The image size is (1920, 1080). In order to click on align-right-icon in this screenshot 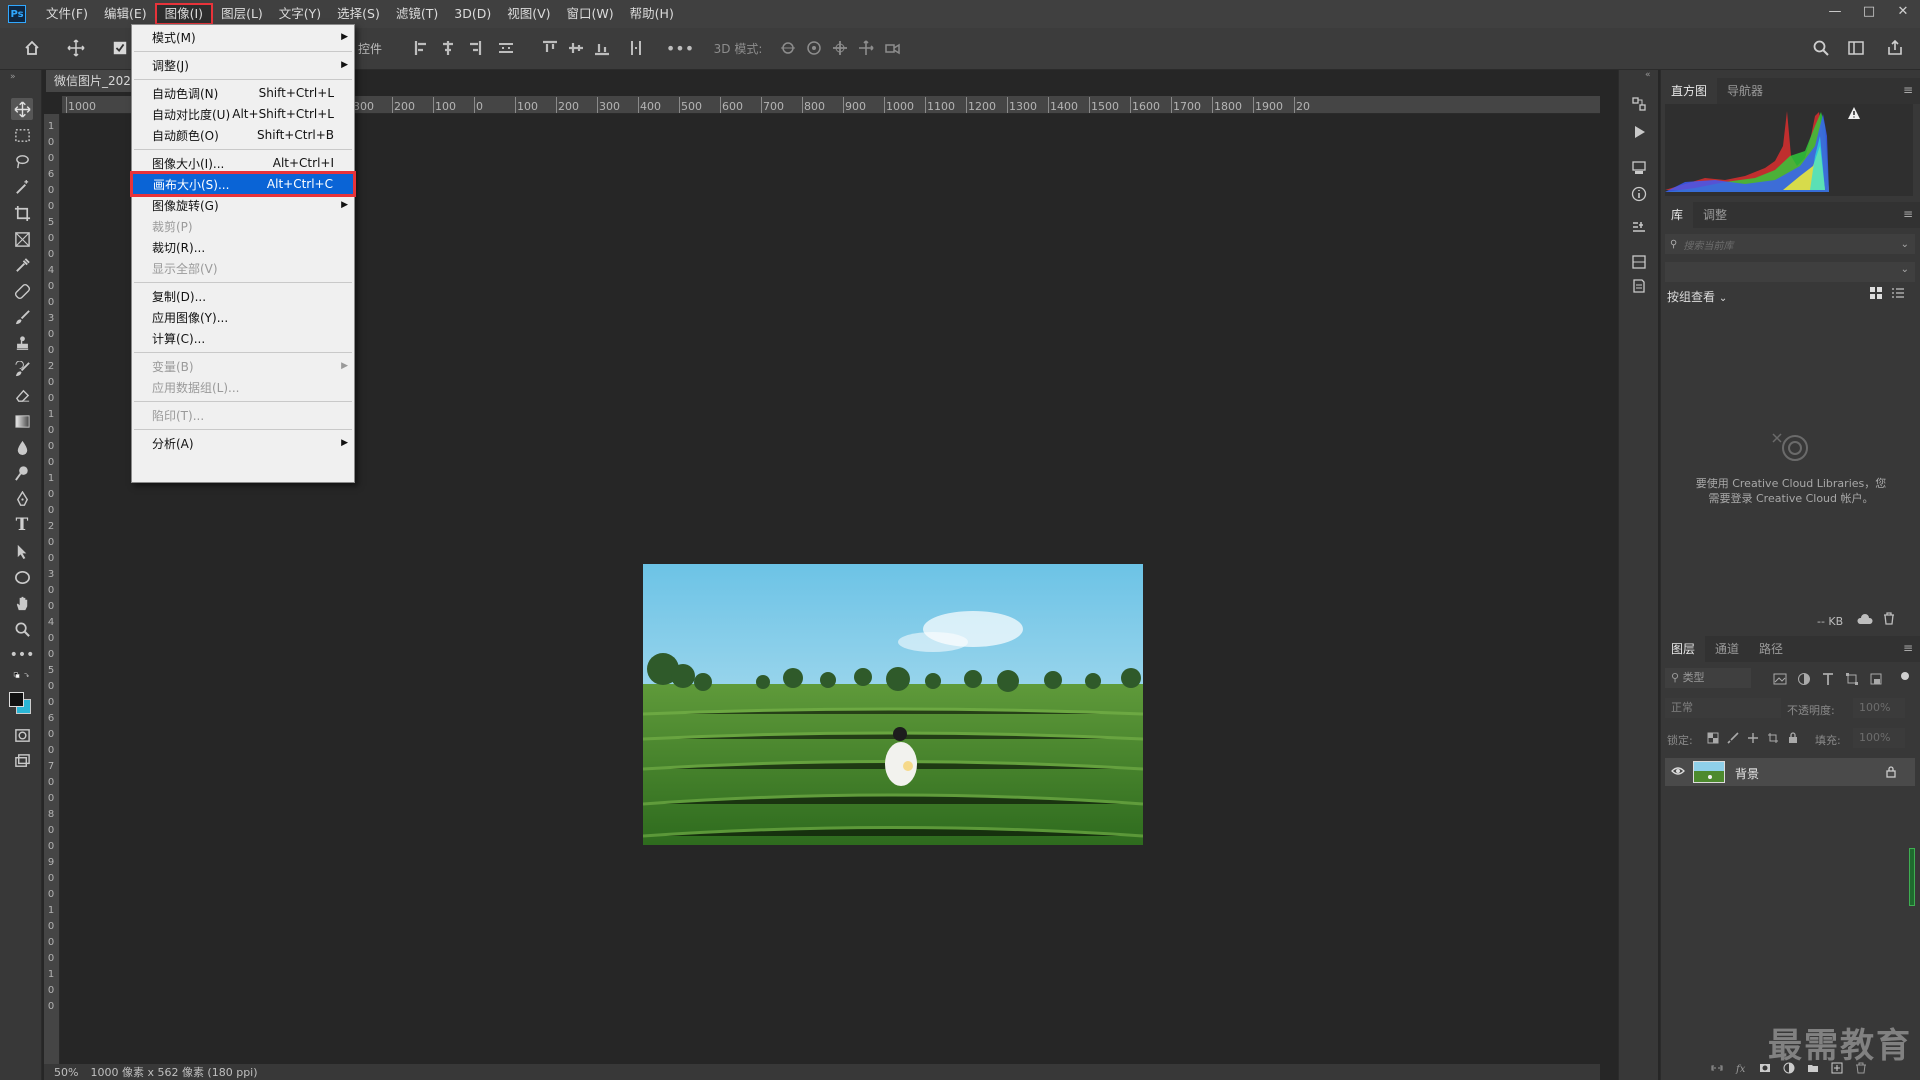, I will do `click(474, 48)`.